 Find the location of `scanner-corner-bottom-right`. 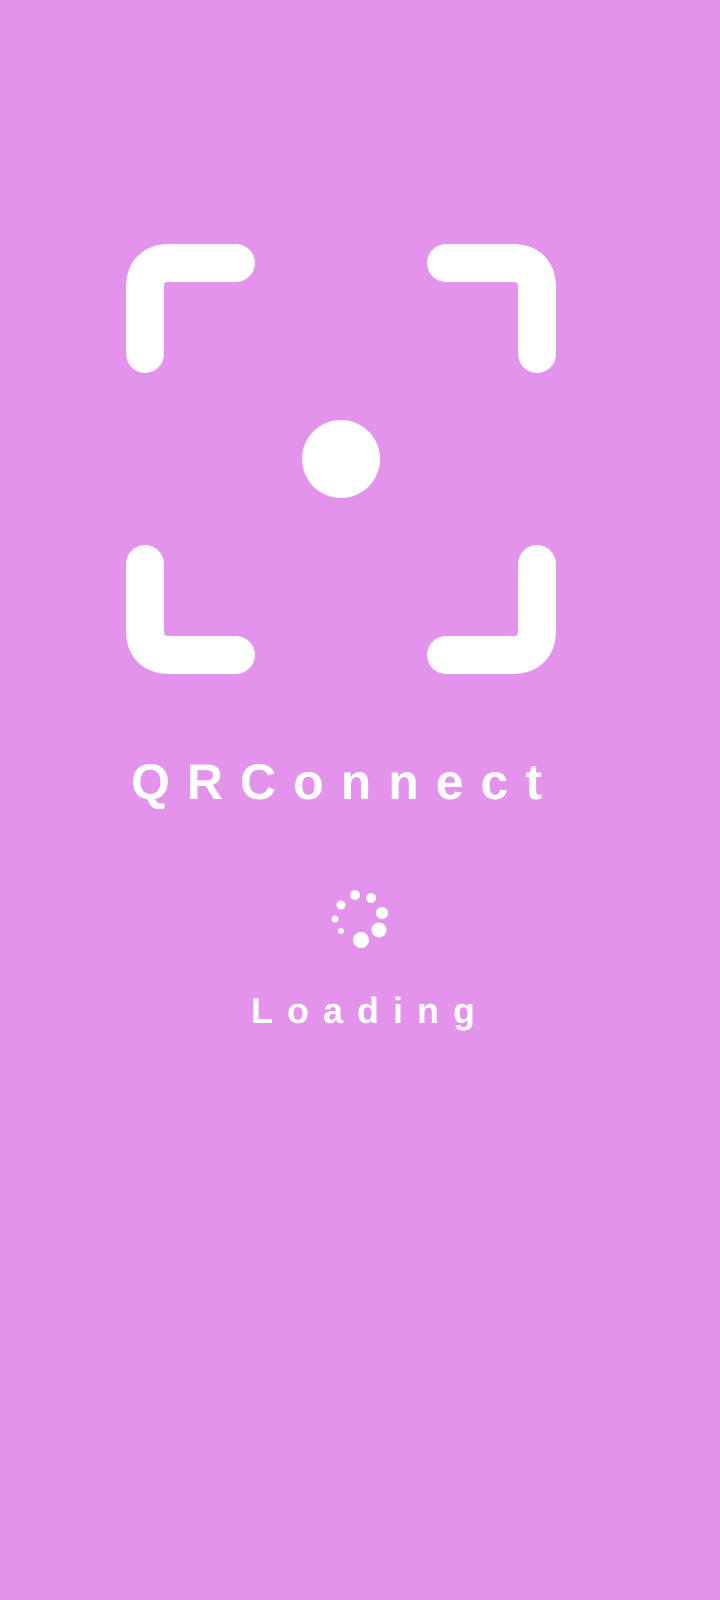

scanner-corner-bottom-right is located at coordinates (491, 609).